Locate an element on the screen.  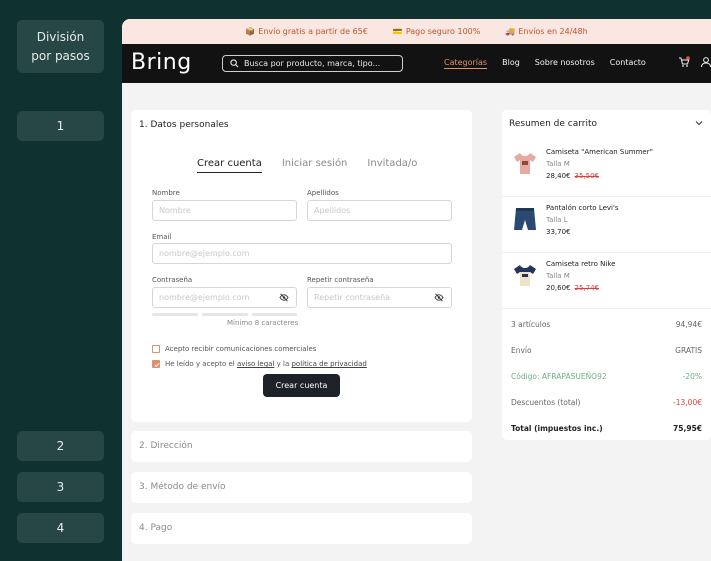
legal-checkbox is located at coordinates (156, 364).